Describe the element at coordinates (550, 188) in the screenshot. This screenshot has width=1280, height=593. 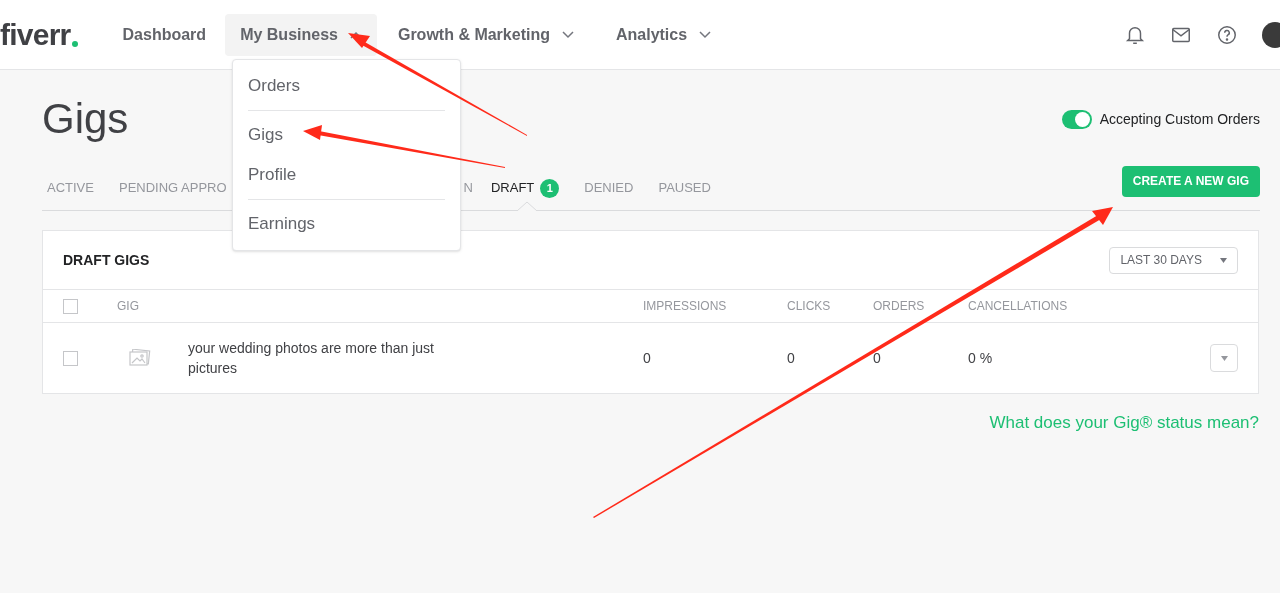
I see `count-badge: 1` at that location.